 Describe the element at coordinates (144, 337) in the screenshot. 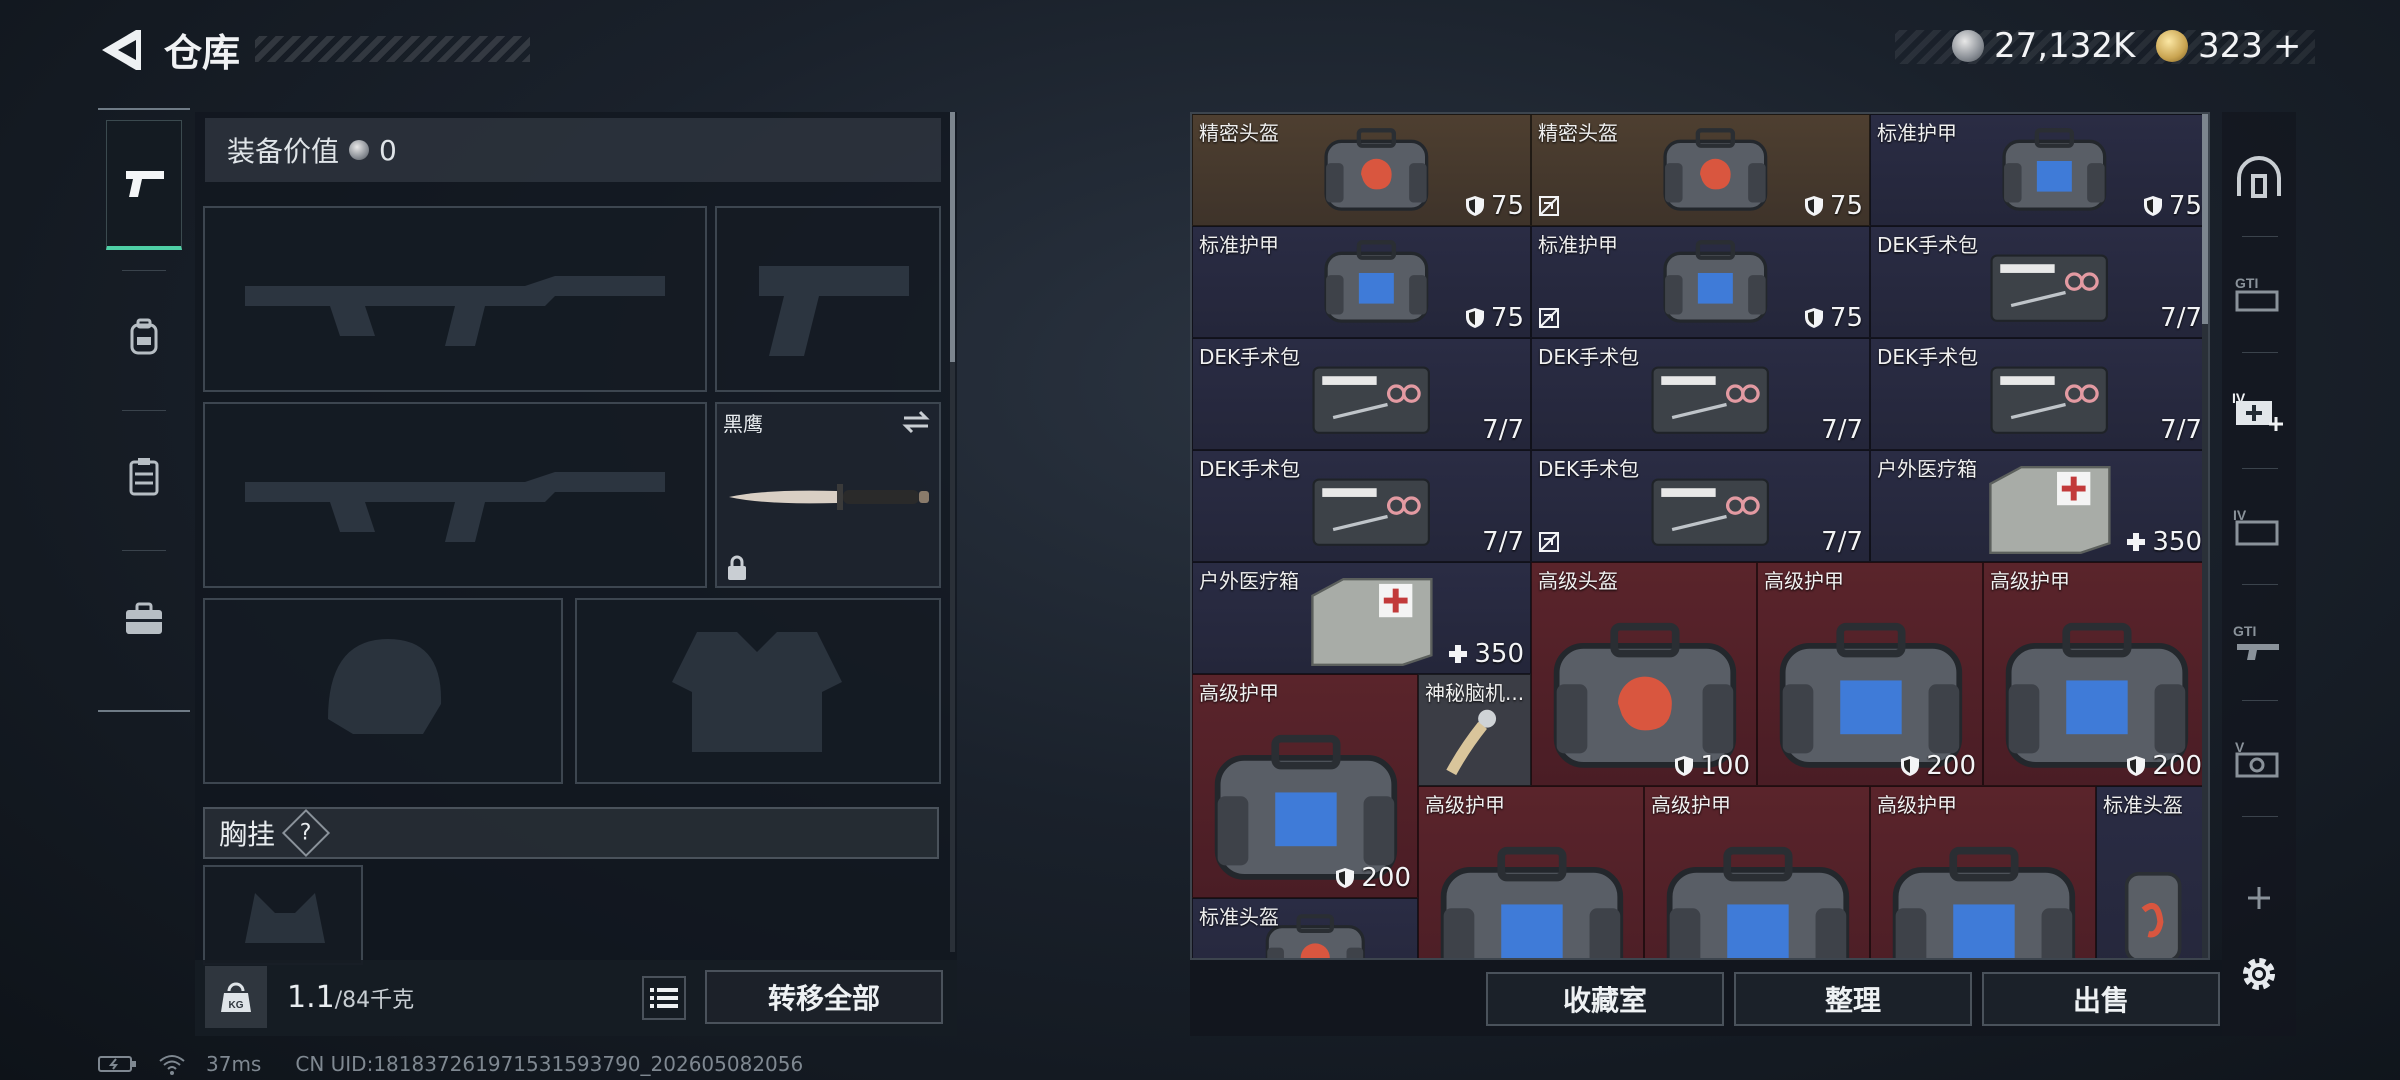

I see `nav-backpack` at that location.